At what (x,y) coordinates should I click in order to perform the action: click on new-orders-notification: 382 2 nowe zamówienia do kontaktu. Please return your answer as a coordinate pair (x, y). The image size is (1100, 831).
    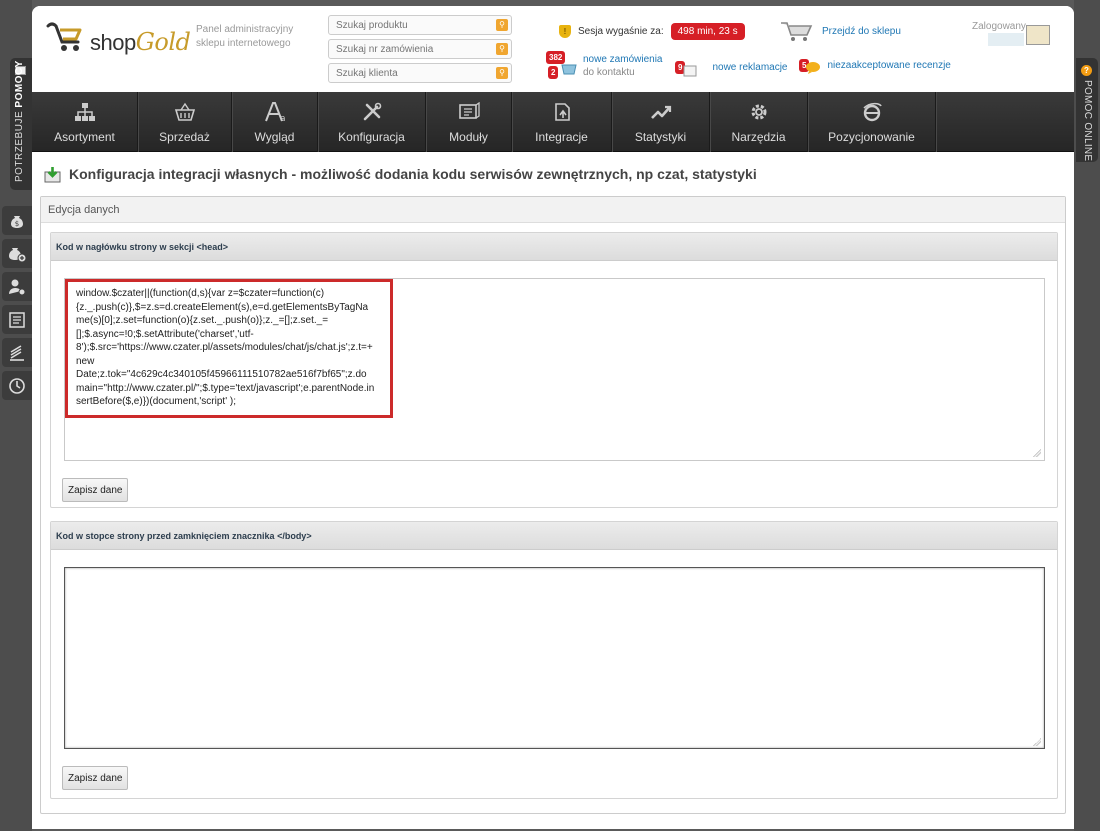
    Looking at the image, I should click on (604, 66).